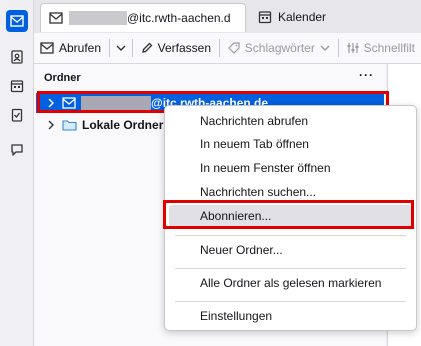 The image size is (421, 346). What do you see at coordinates (233, 48) in the screenshot?
I see `tag-icon` at bounding box center [233, 48].